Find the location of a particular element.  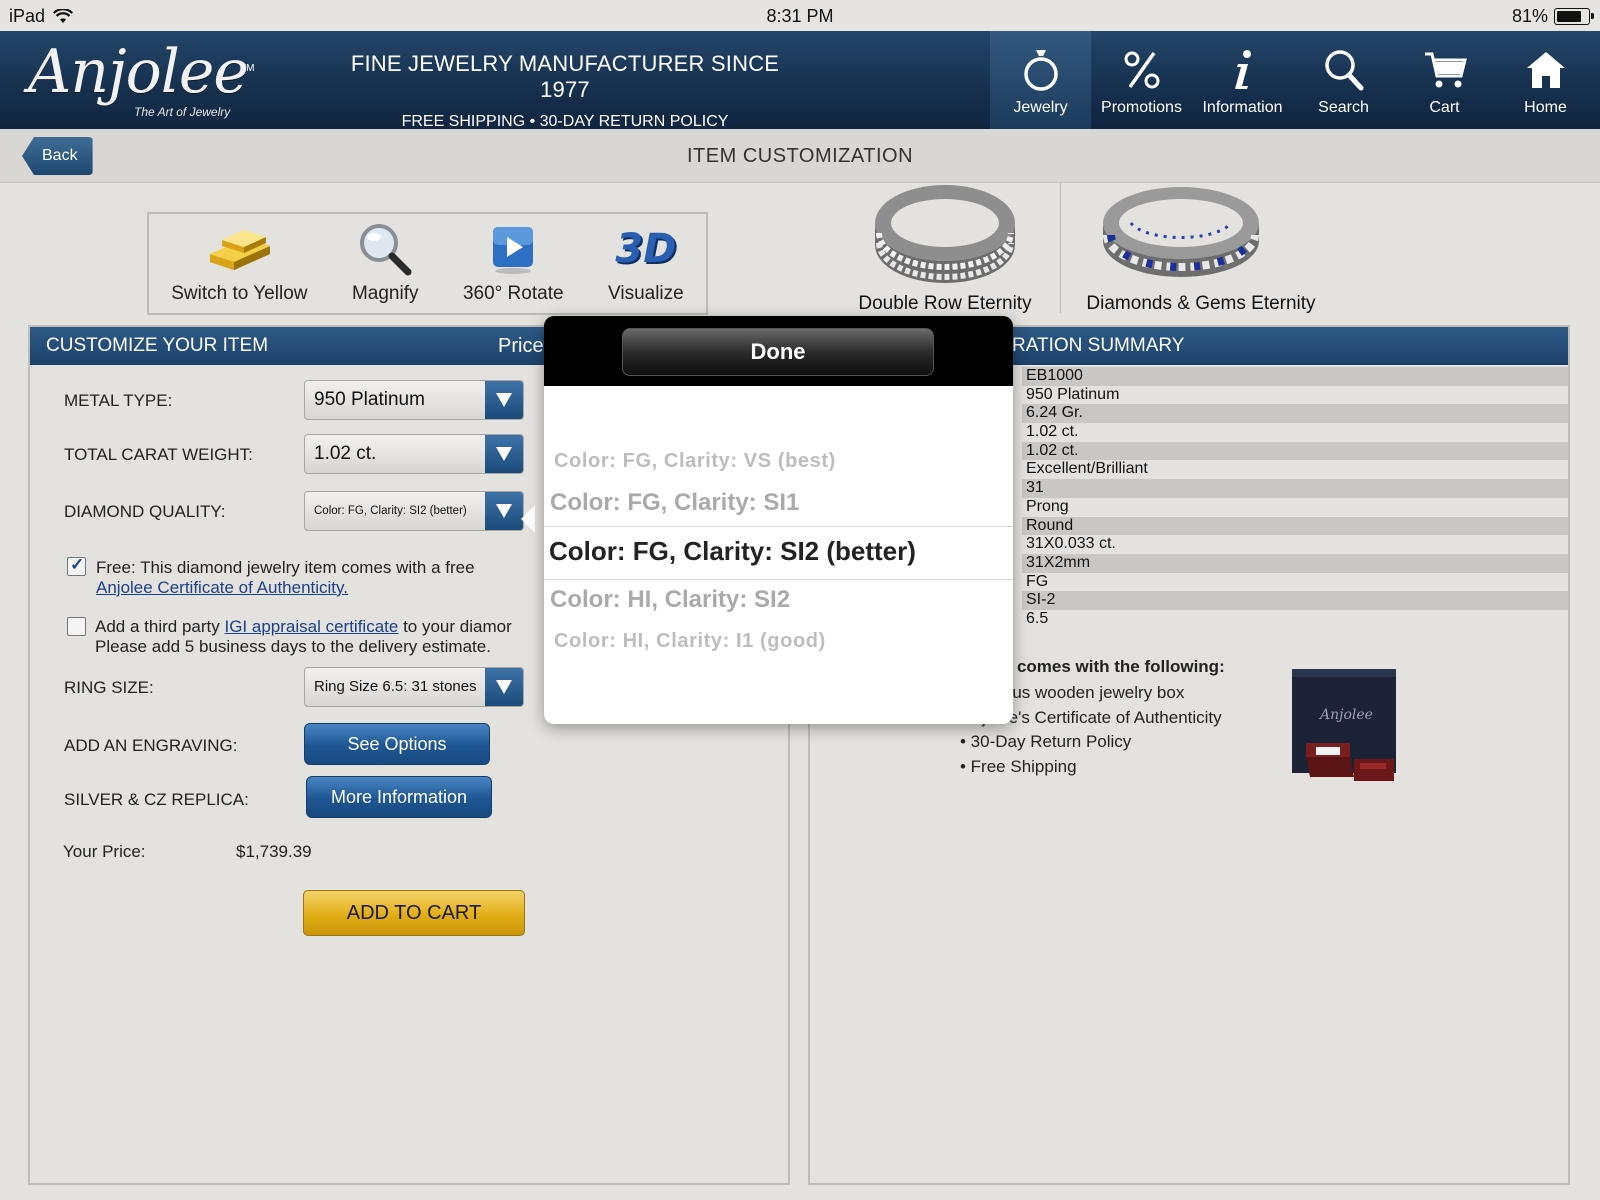

picker-option: Color: HI, Clarity: SI2 is located at coordinates (781, 600).